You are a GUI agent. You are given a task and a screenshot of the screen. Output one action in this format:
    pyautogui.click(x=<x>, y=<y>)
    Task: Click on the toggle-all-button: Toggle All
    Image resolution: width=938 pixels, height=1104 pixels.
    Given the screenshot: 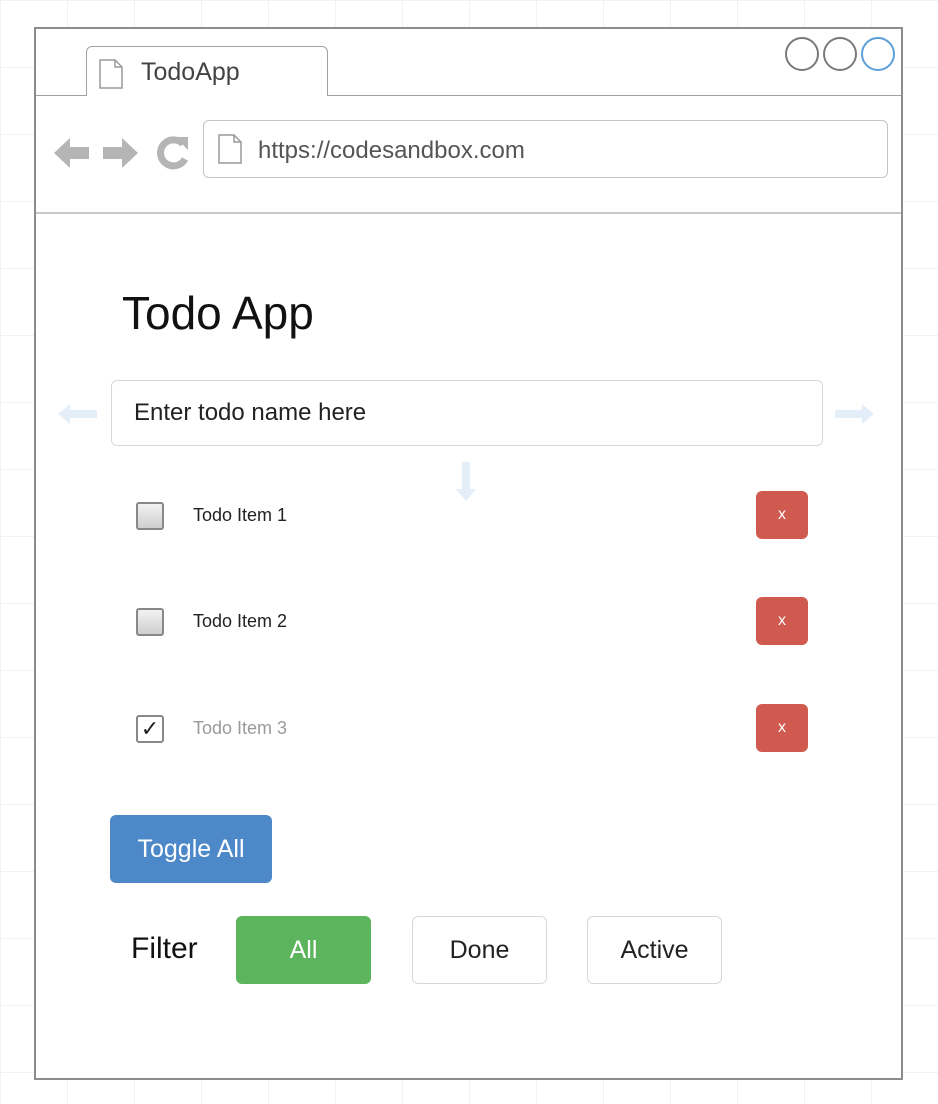 What is the action you would take?
    pyautogui.click(x=191, y=849)
    